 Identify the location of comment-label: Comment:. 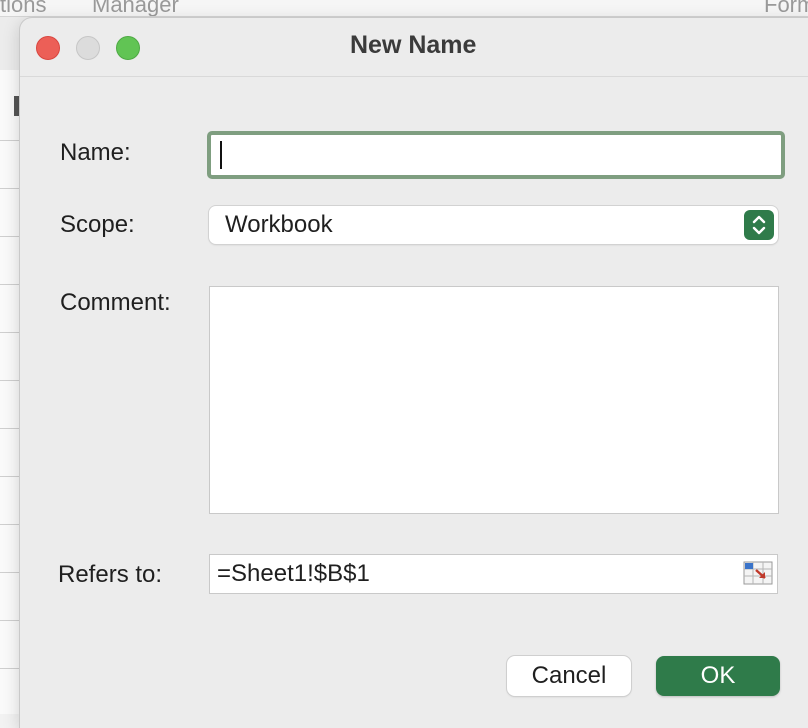
(115, 302).